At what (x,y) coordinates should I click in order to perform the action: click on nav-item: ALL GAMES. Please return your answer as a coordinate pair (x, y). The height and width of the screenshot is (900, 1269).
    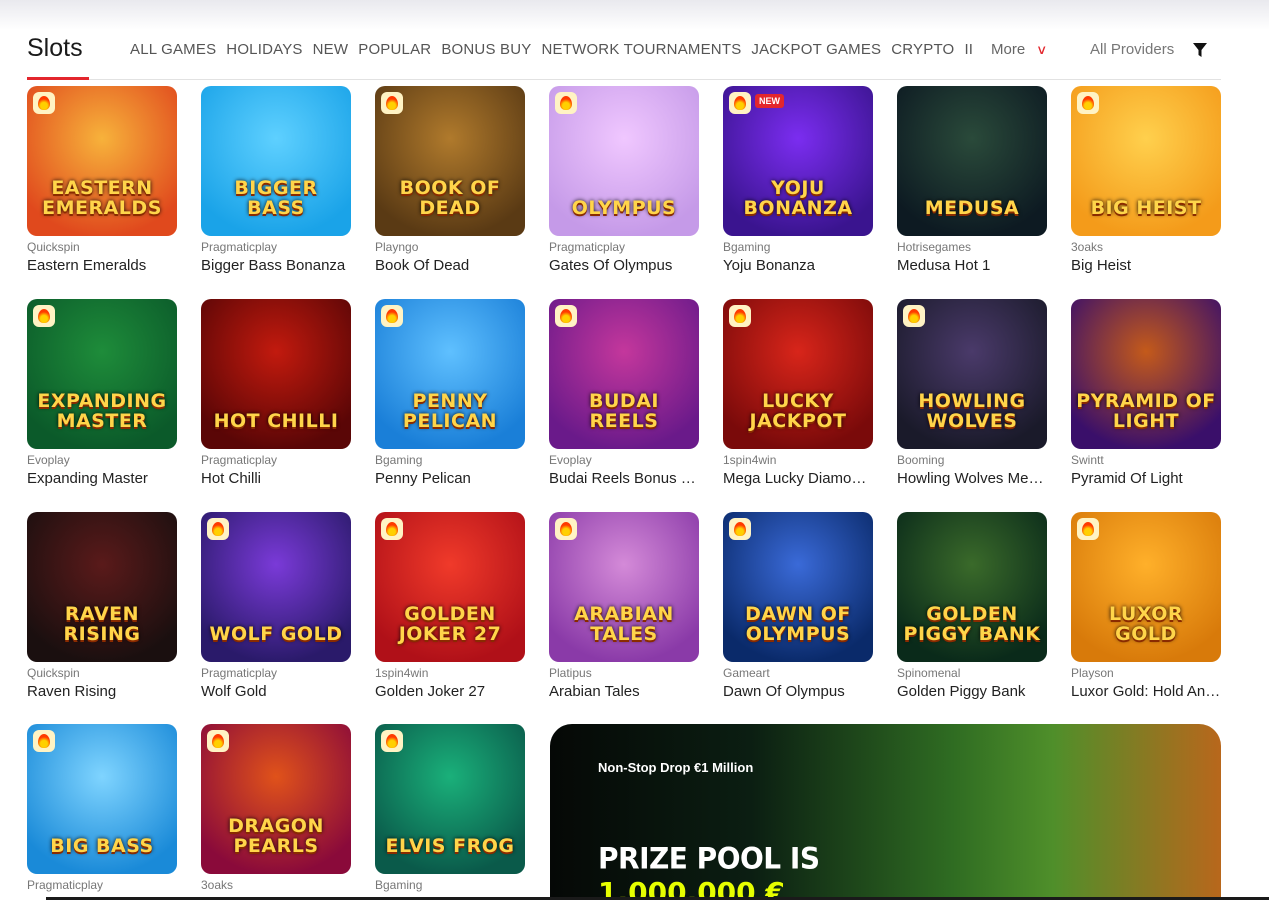
    Looking at the image, I should click on (173, 49).